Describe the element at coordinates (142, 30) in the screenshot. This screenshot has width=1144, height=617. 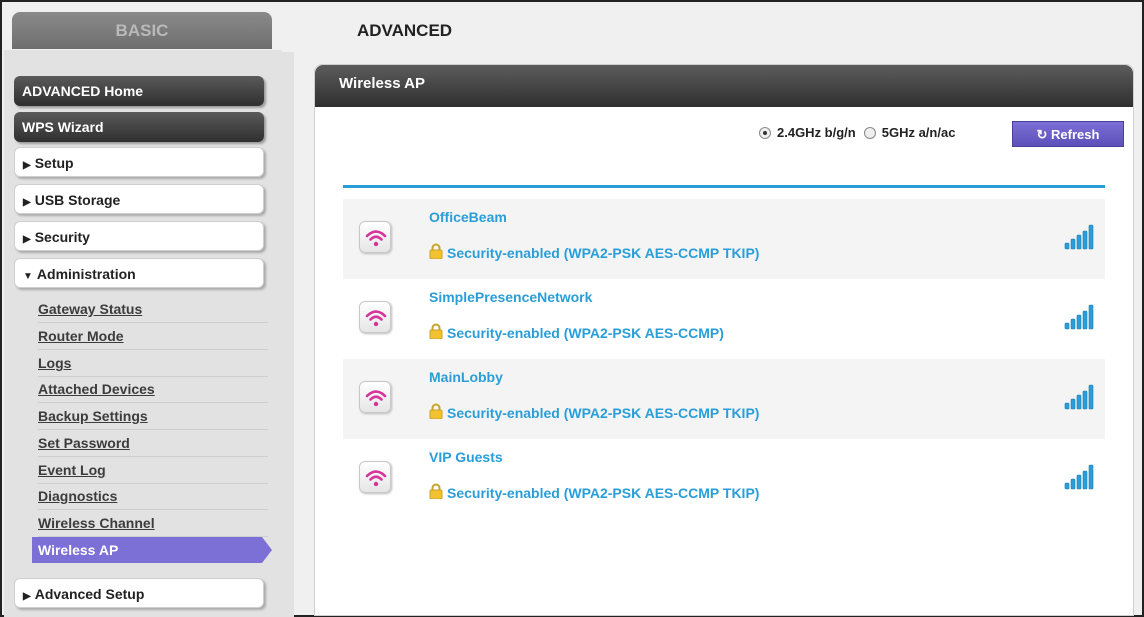
I see `tab-basic: BASIC` at that location.